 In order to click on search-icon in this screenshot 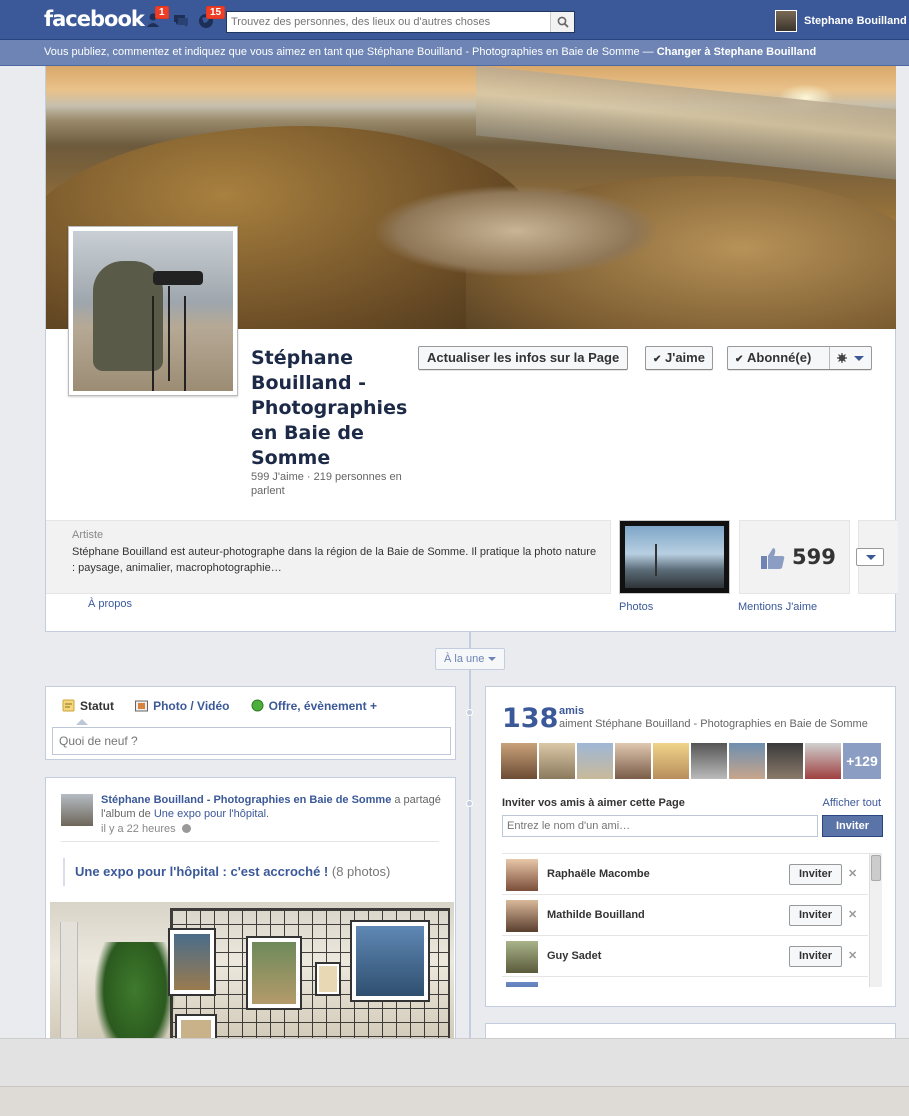, I will do `click(563, 22)`.